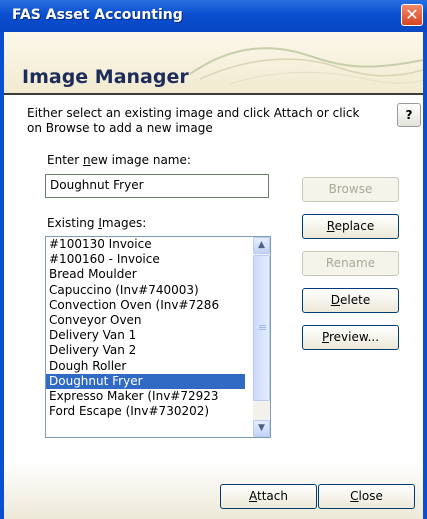 The image size is (427, 519). I want to click on page-title: Image Manager, so click(105, 77).